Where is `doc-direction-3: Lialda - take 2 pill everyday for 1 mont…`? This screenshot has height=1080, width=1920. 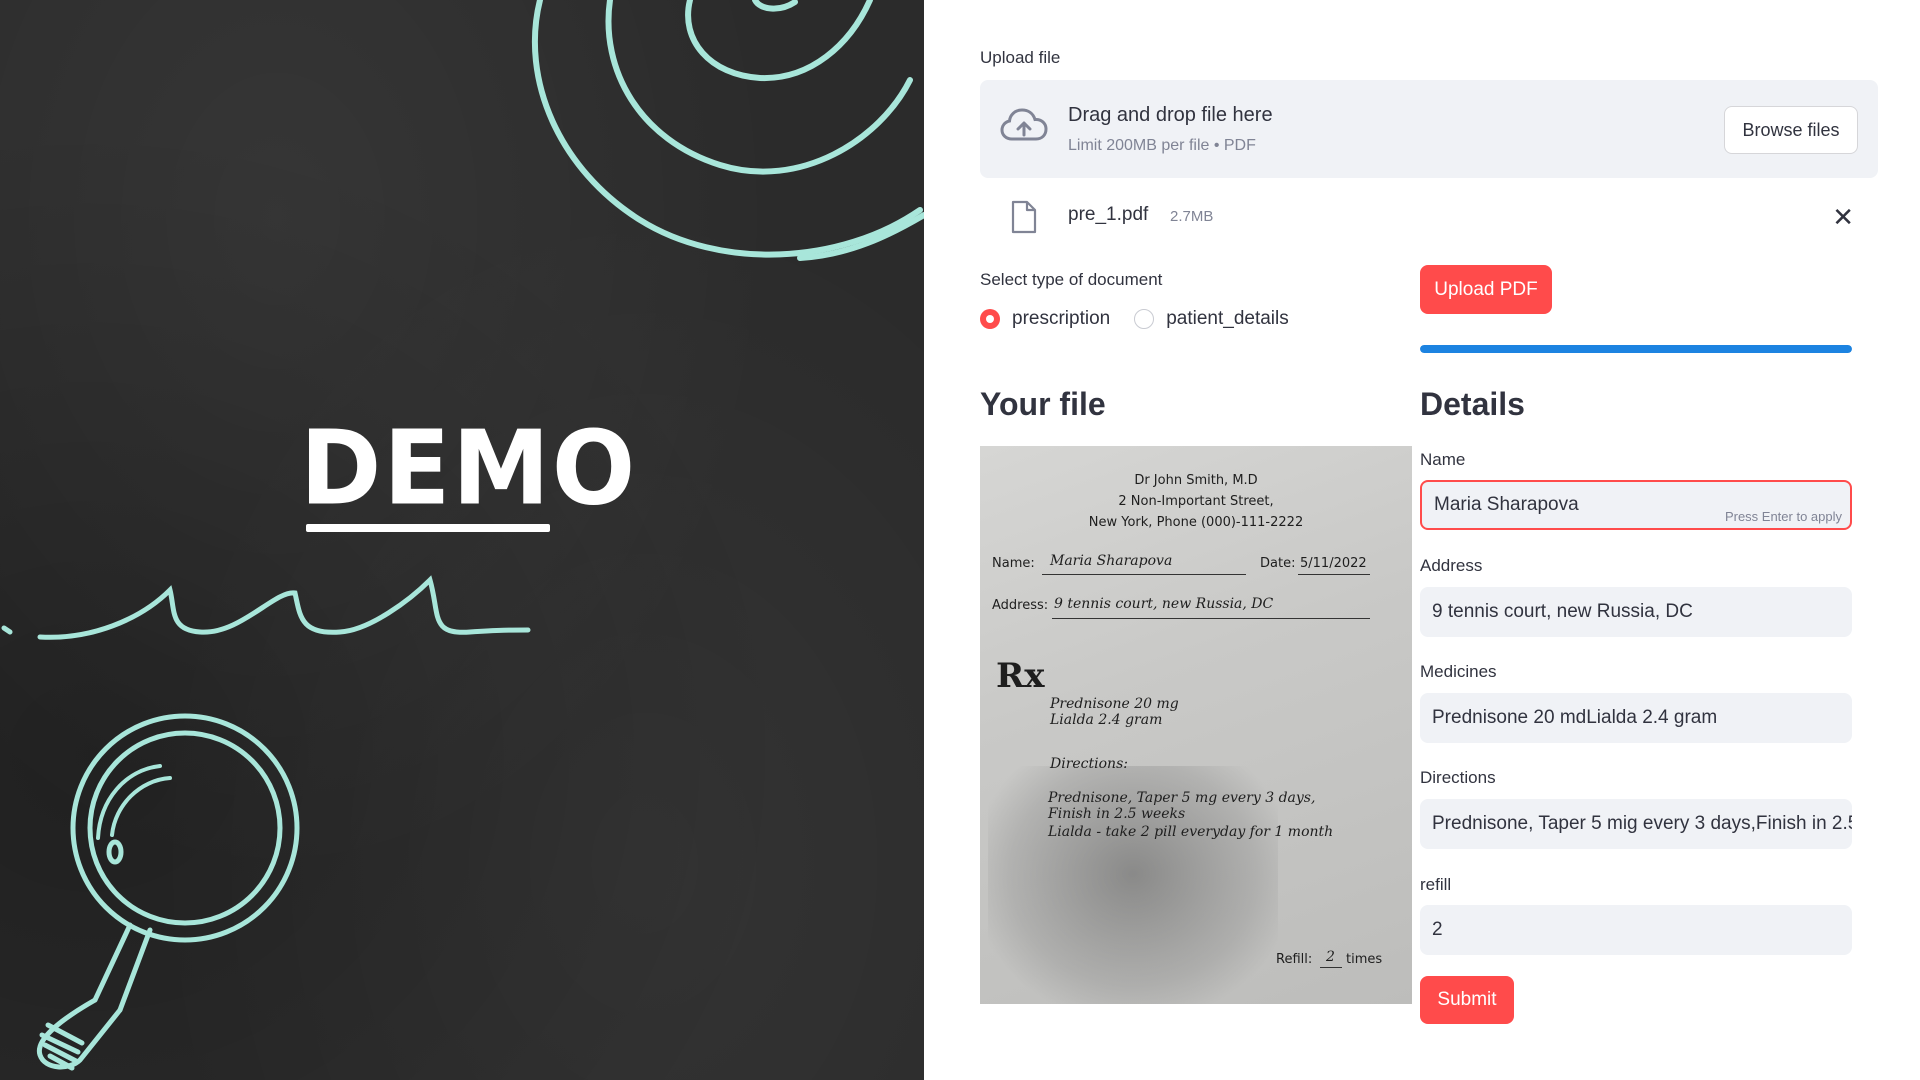 doc-direction-3: Lialda - take 2 pill everyday for 1 mont… is located at coordinates (1191, 832).